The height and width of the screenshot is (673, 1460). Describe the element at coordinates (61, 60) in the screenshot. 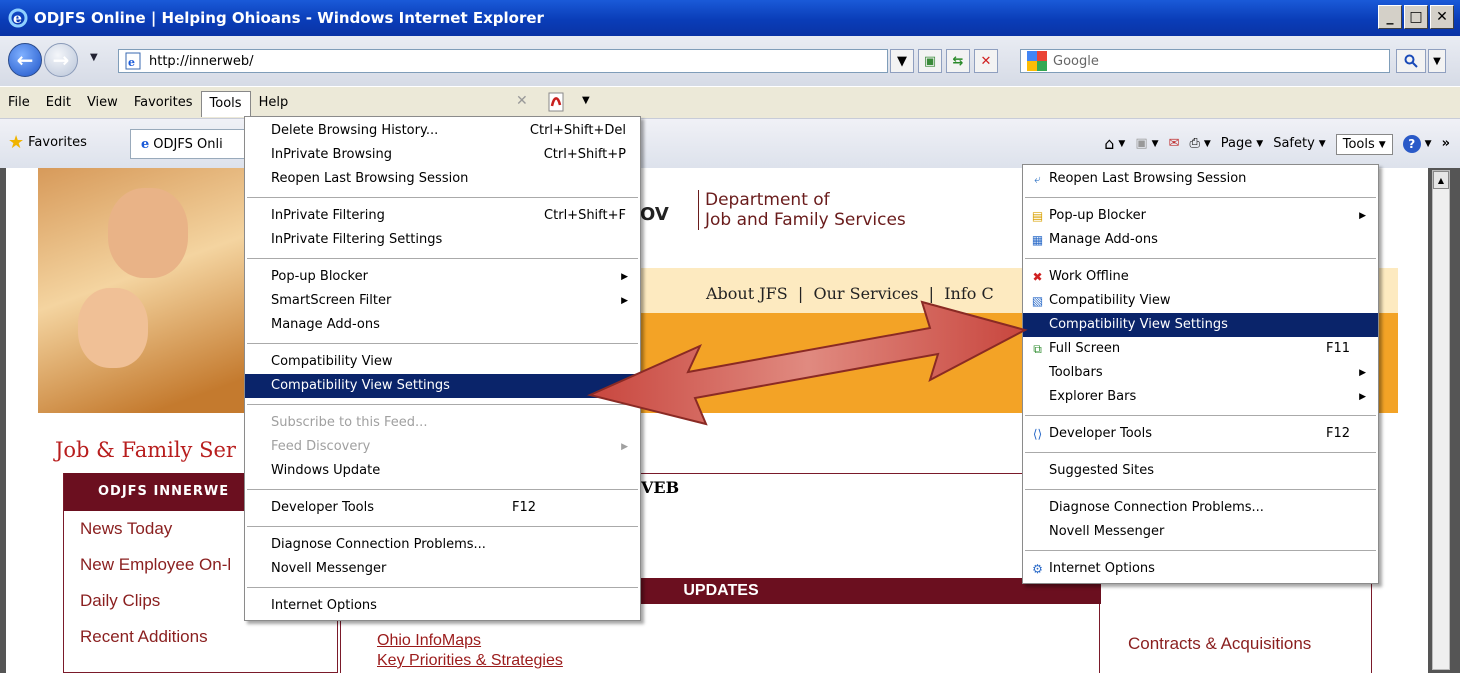

I see `forward-button: →` at that location.